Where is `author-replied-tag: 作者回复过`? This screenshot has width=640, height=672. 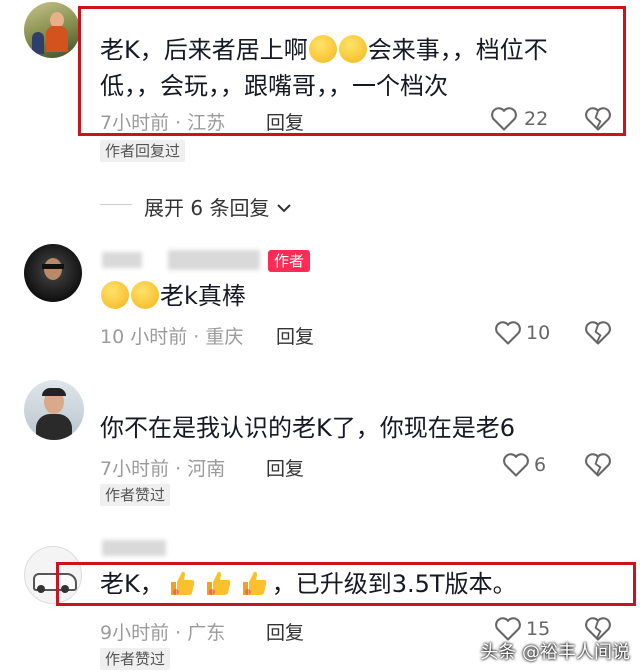
author-replied-tag: 作者回复过 is located at coordinates (143, 151).